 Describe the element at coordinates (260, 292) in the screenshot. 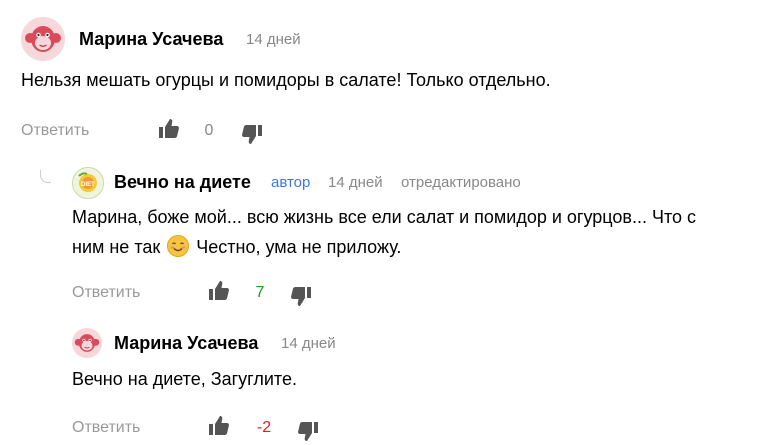

I see `like-count: 7` at that location.